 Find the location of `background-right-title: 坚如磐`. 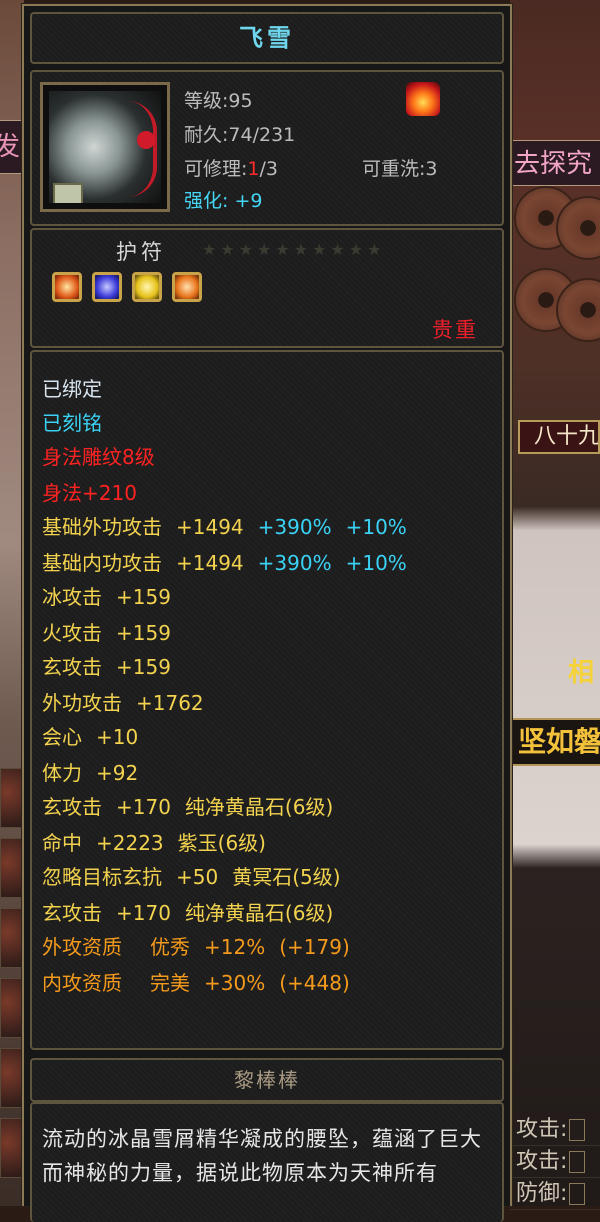

background-right-title: 坚如磐 is located at coordinates (555, 742).